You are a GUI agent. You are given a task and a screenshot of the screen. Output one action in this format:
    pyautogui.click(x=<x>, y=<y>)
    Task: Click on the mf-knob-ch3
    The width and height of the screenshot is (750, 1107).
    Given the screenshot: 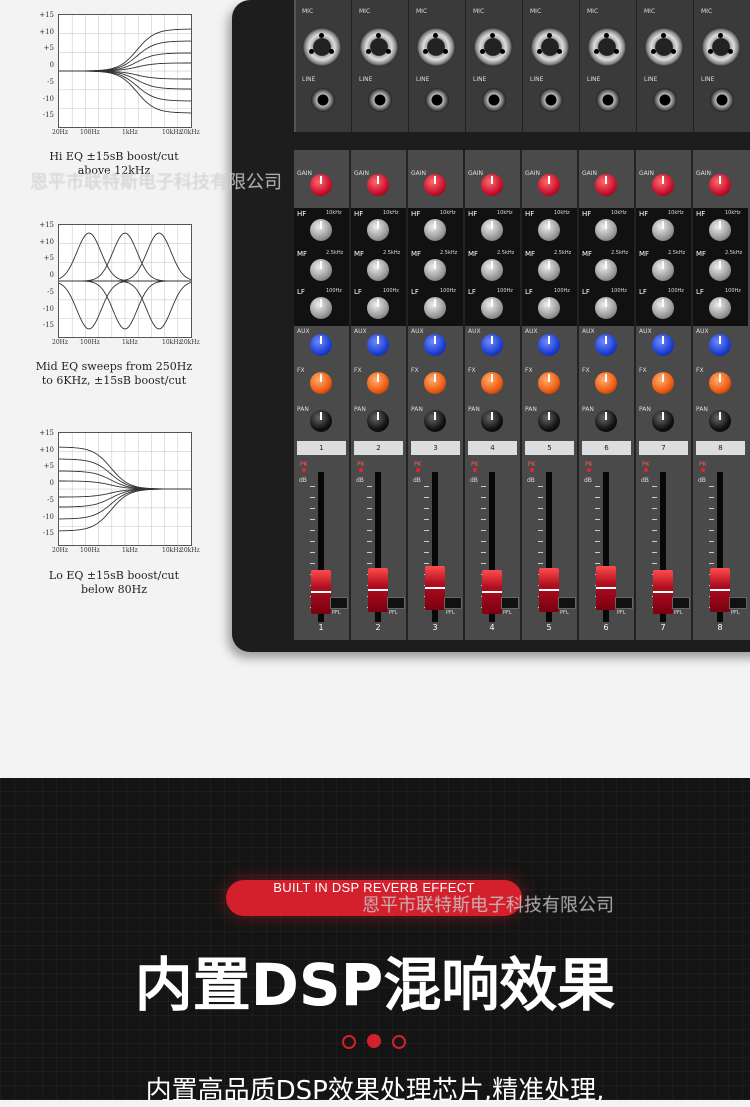 What is the action you would take?
    pyautogui.click(x=435, y=270)
    